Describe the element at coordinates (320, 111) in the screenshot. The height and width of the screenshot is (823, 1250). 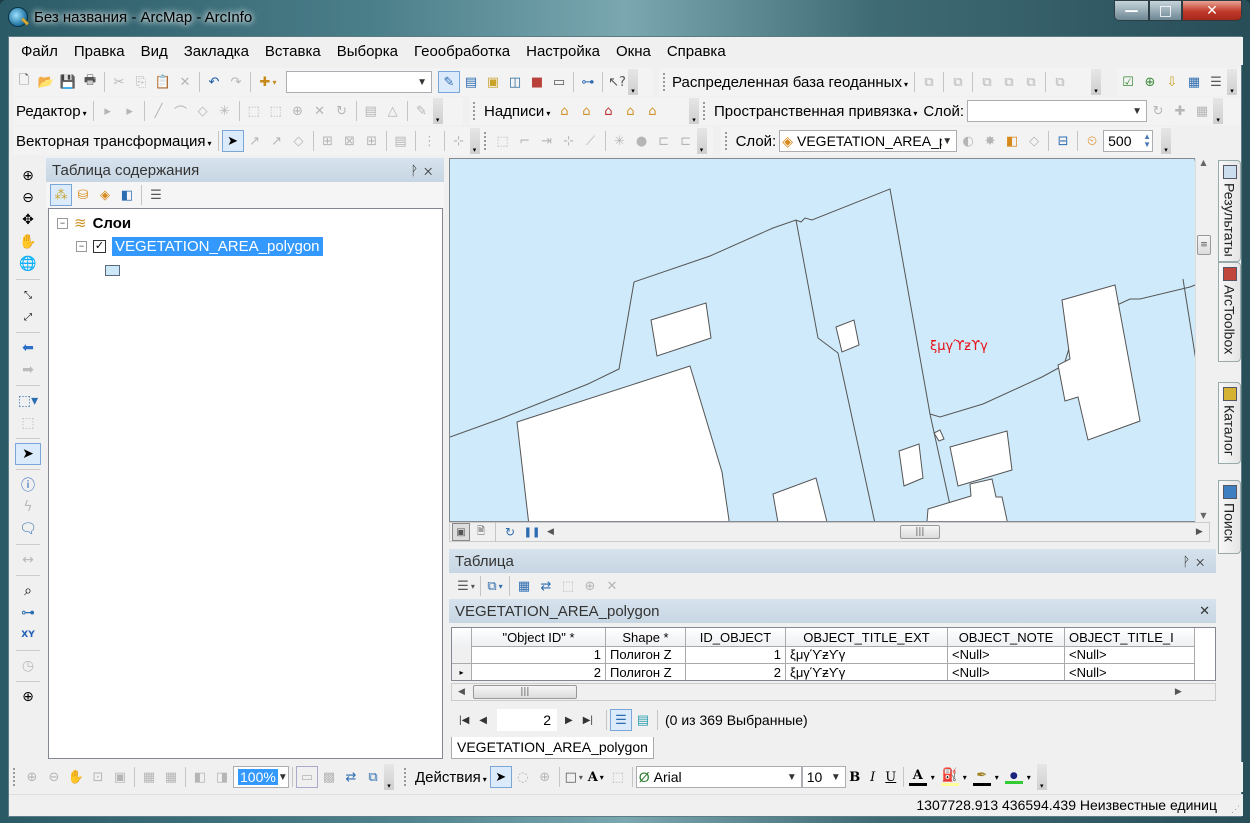
I see `split-icon: ✕` at that location.